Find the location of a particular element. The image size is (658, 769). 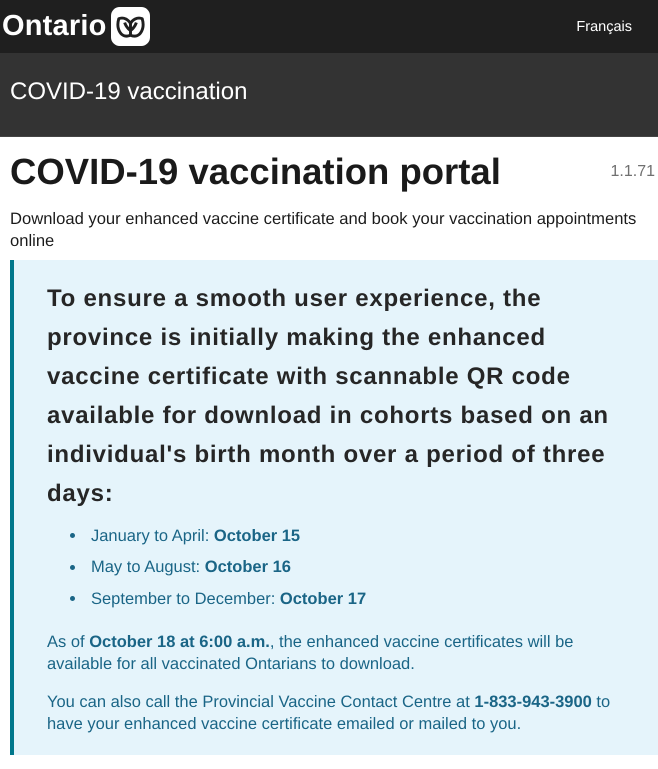

logo-text: Ontario is located at coordinates (54, 26).